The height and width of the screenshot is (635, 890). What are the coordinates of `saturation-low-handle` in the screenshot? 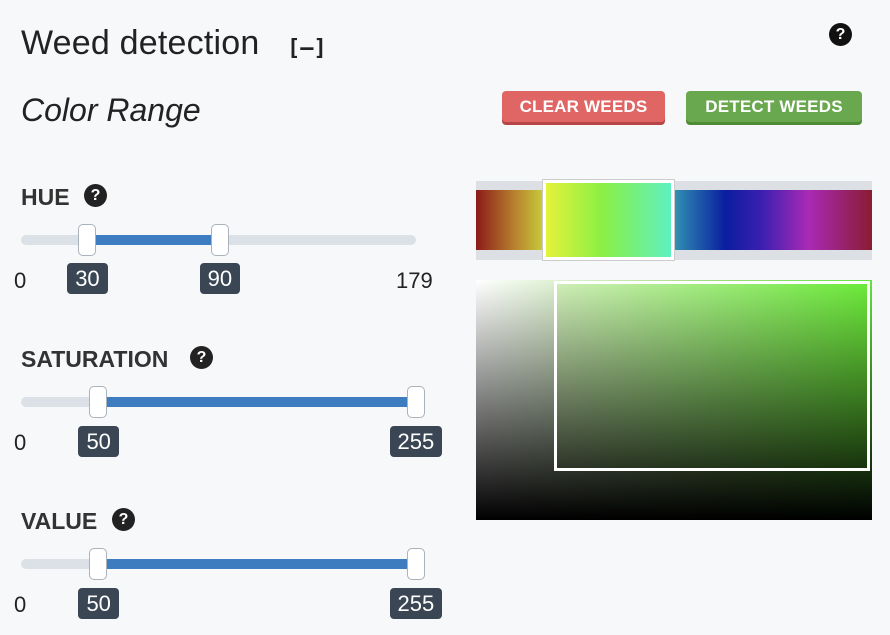 It's located at (98, 402).